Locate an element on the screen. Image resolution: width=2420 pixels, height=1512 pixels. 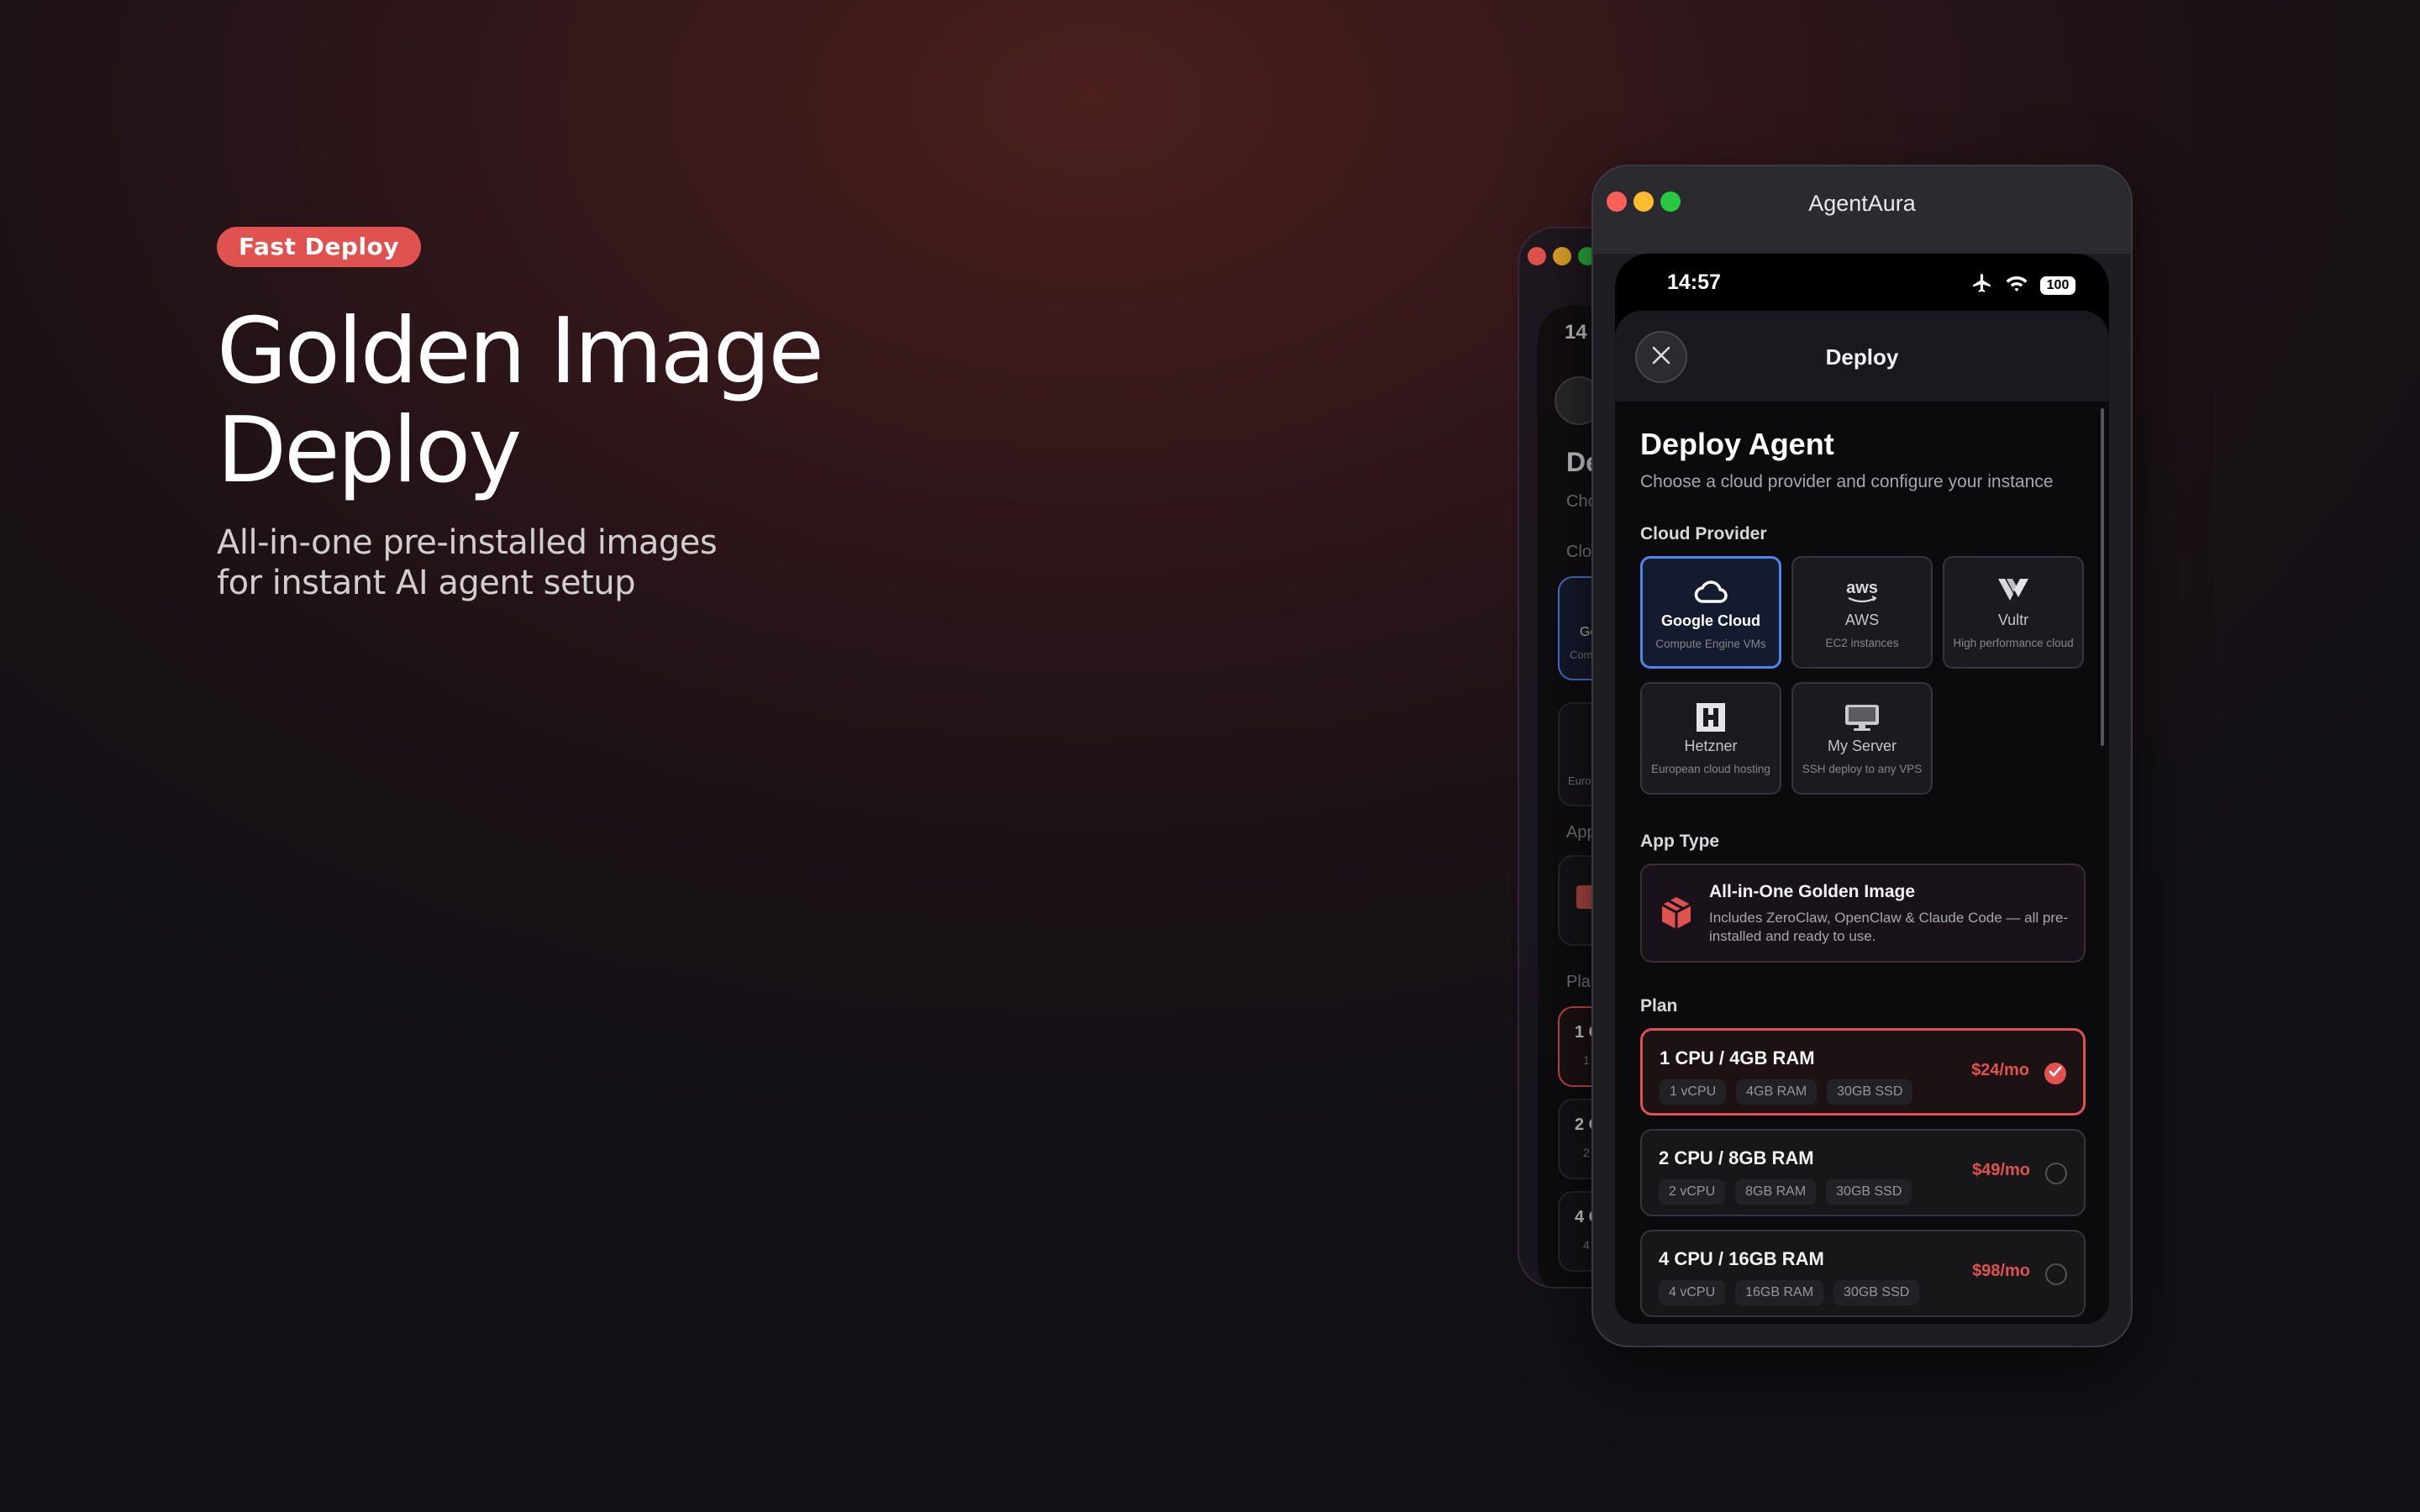
back-time: 14 is located at coordinates (1576, 332).